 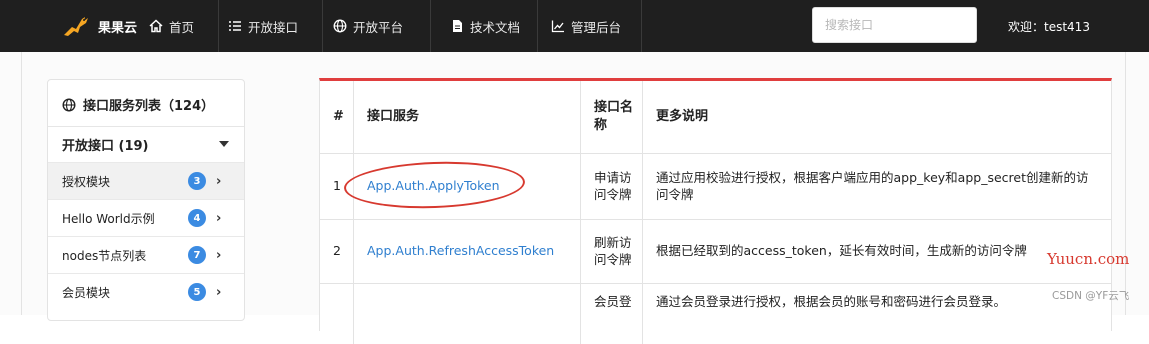 I want to click on search-input, so click(x=894, y=25).